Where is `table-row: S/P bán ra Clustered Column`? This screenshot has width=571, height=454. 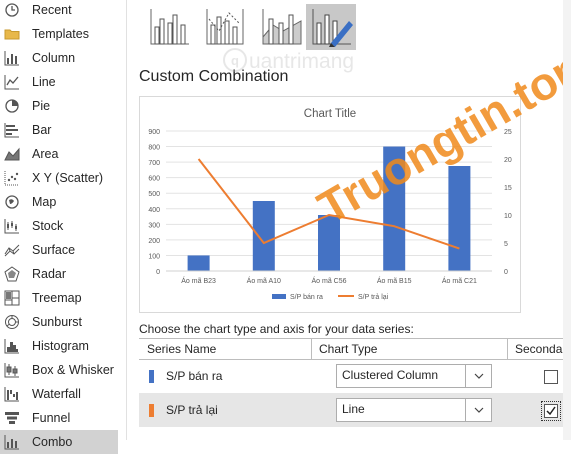 table-row: S/P bán ra Clustered Column is located at coordinates (355, 376).